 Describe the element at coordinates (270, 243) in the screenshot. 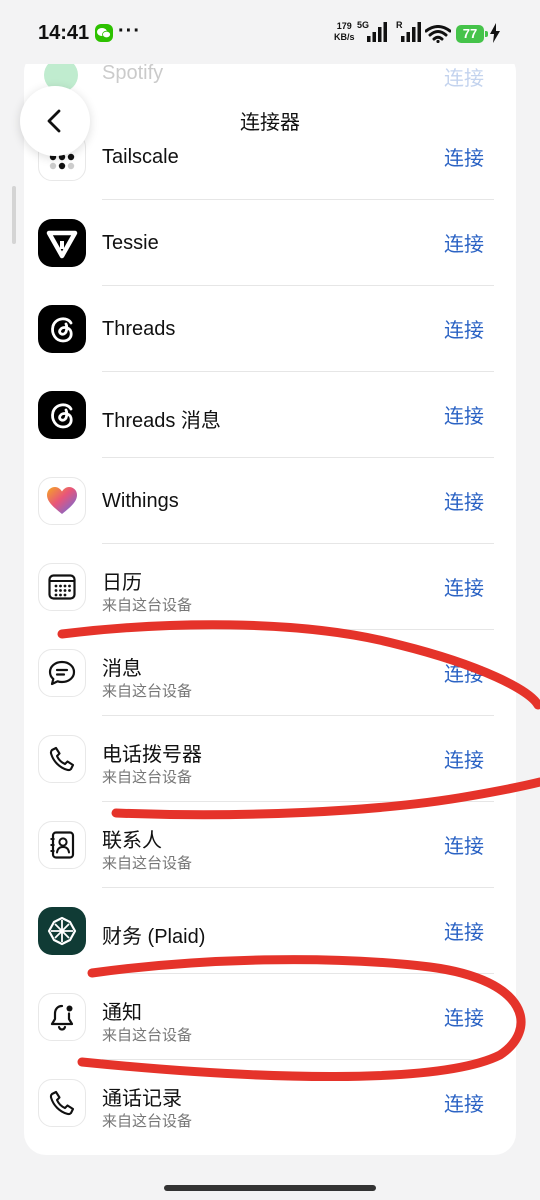

I see `list-item: Tessie 连接` at that location.